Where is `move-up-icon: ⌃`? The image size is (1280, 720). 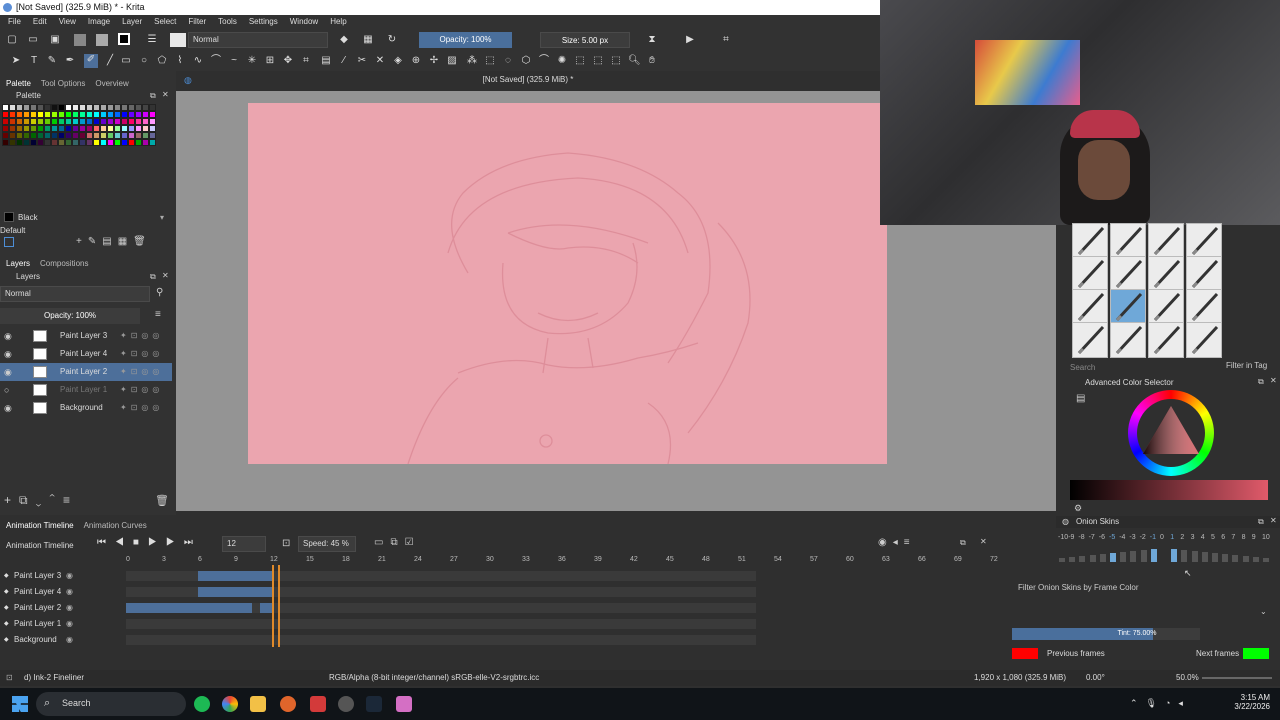
move-up-icon: ⌃ is located at coordinates (56, 500).